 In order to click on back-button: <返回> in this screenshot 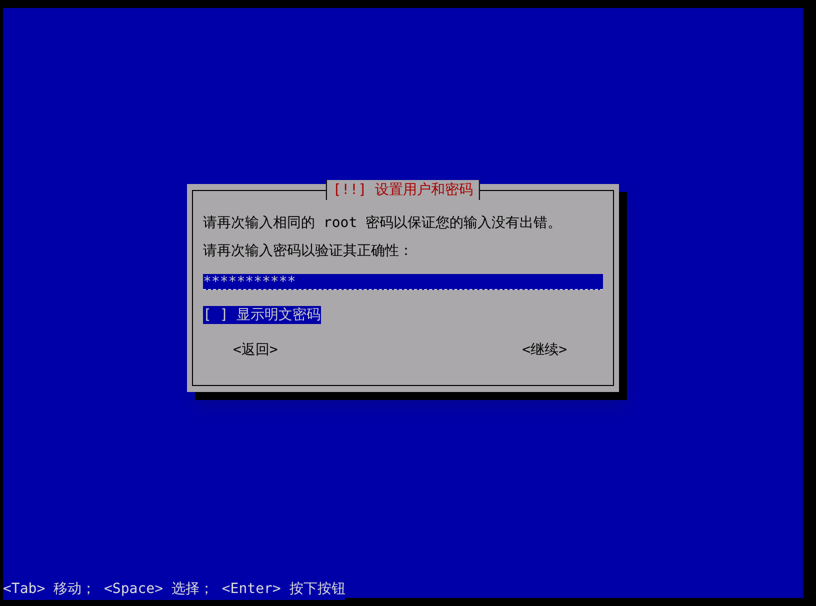, I will do `click(255, 350)`.